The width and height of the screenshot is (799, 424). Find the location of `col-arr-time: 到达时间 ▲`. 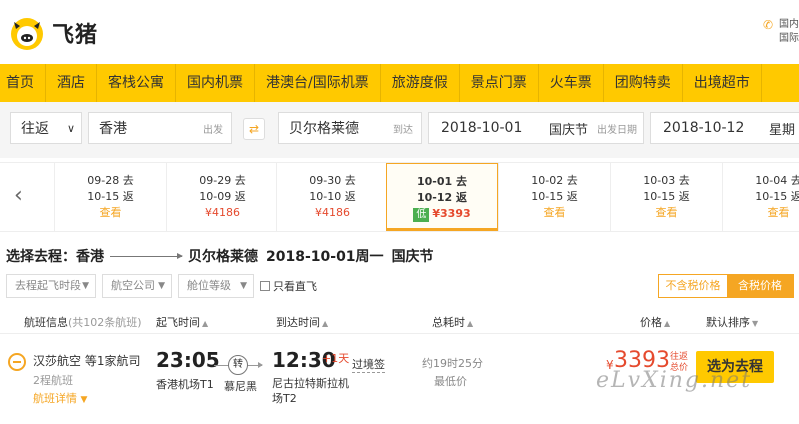

col-arr-time: 到达时间 ▲ is located at coordinates (302, 322).